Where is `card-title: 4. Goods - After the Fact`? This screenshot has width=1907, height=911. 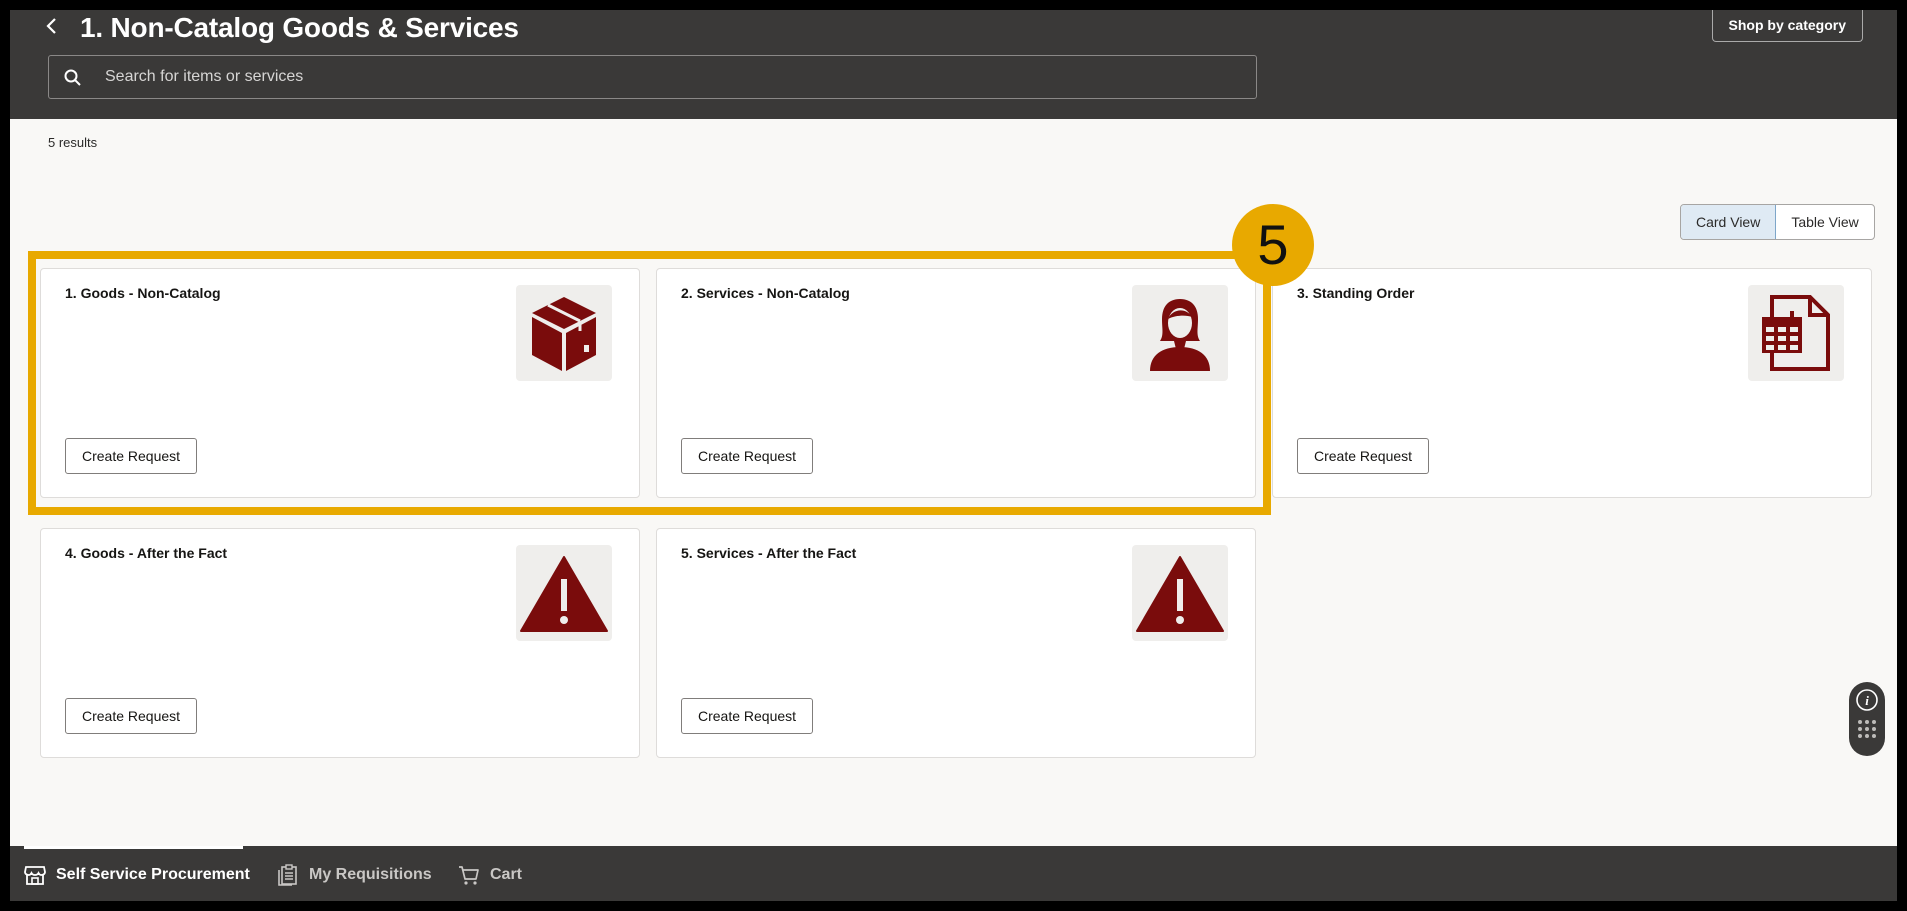
card-title: 4. Goods - After the Fact is located at coordinates (146, 553).